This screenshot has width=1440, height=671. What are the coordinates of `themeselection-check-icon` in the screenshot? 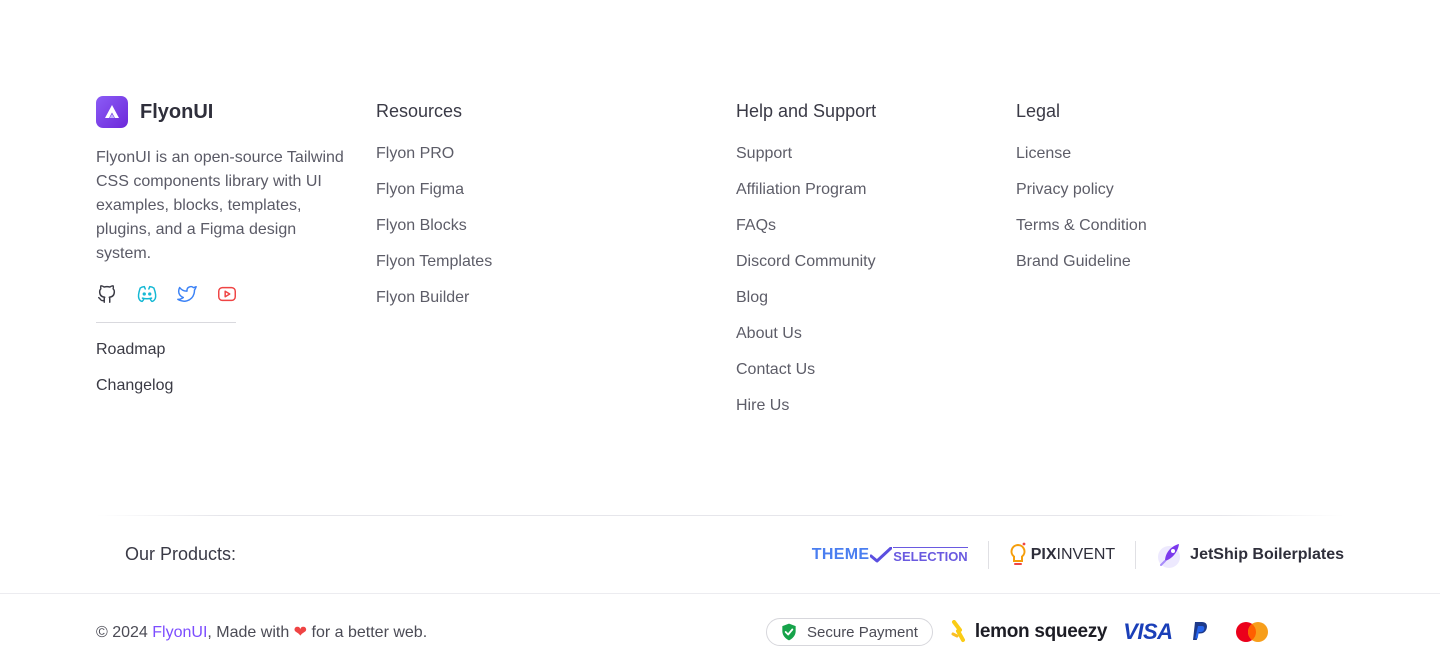 It's located at (881, 555).